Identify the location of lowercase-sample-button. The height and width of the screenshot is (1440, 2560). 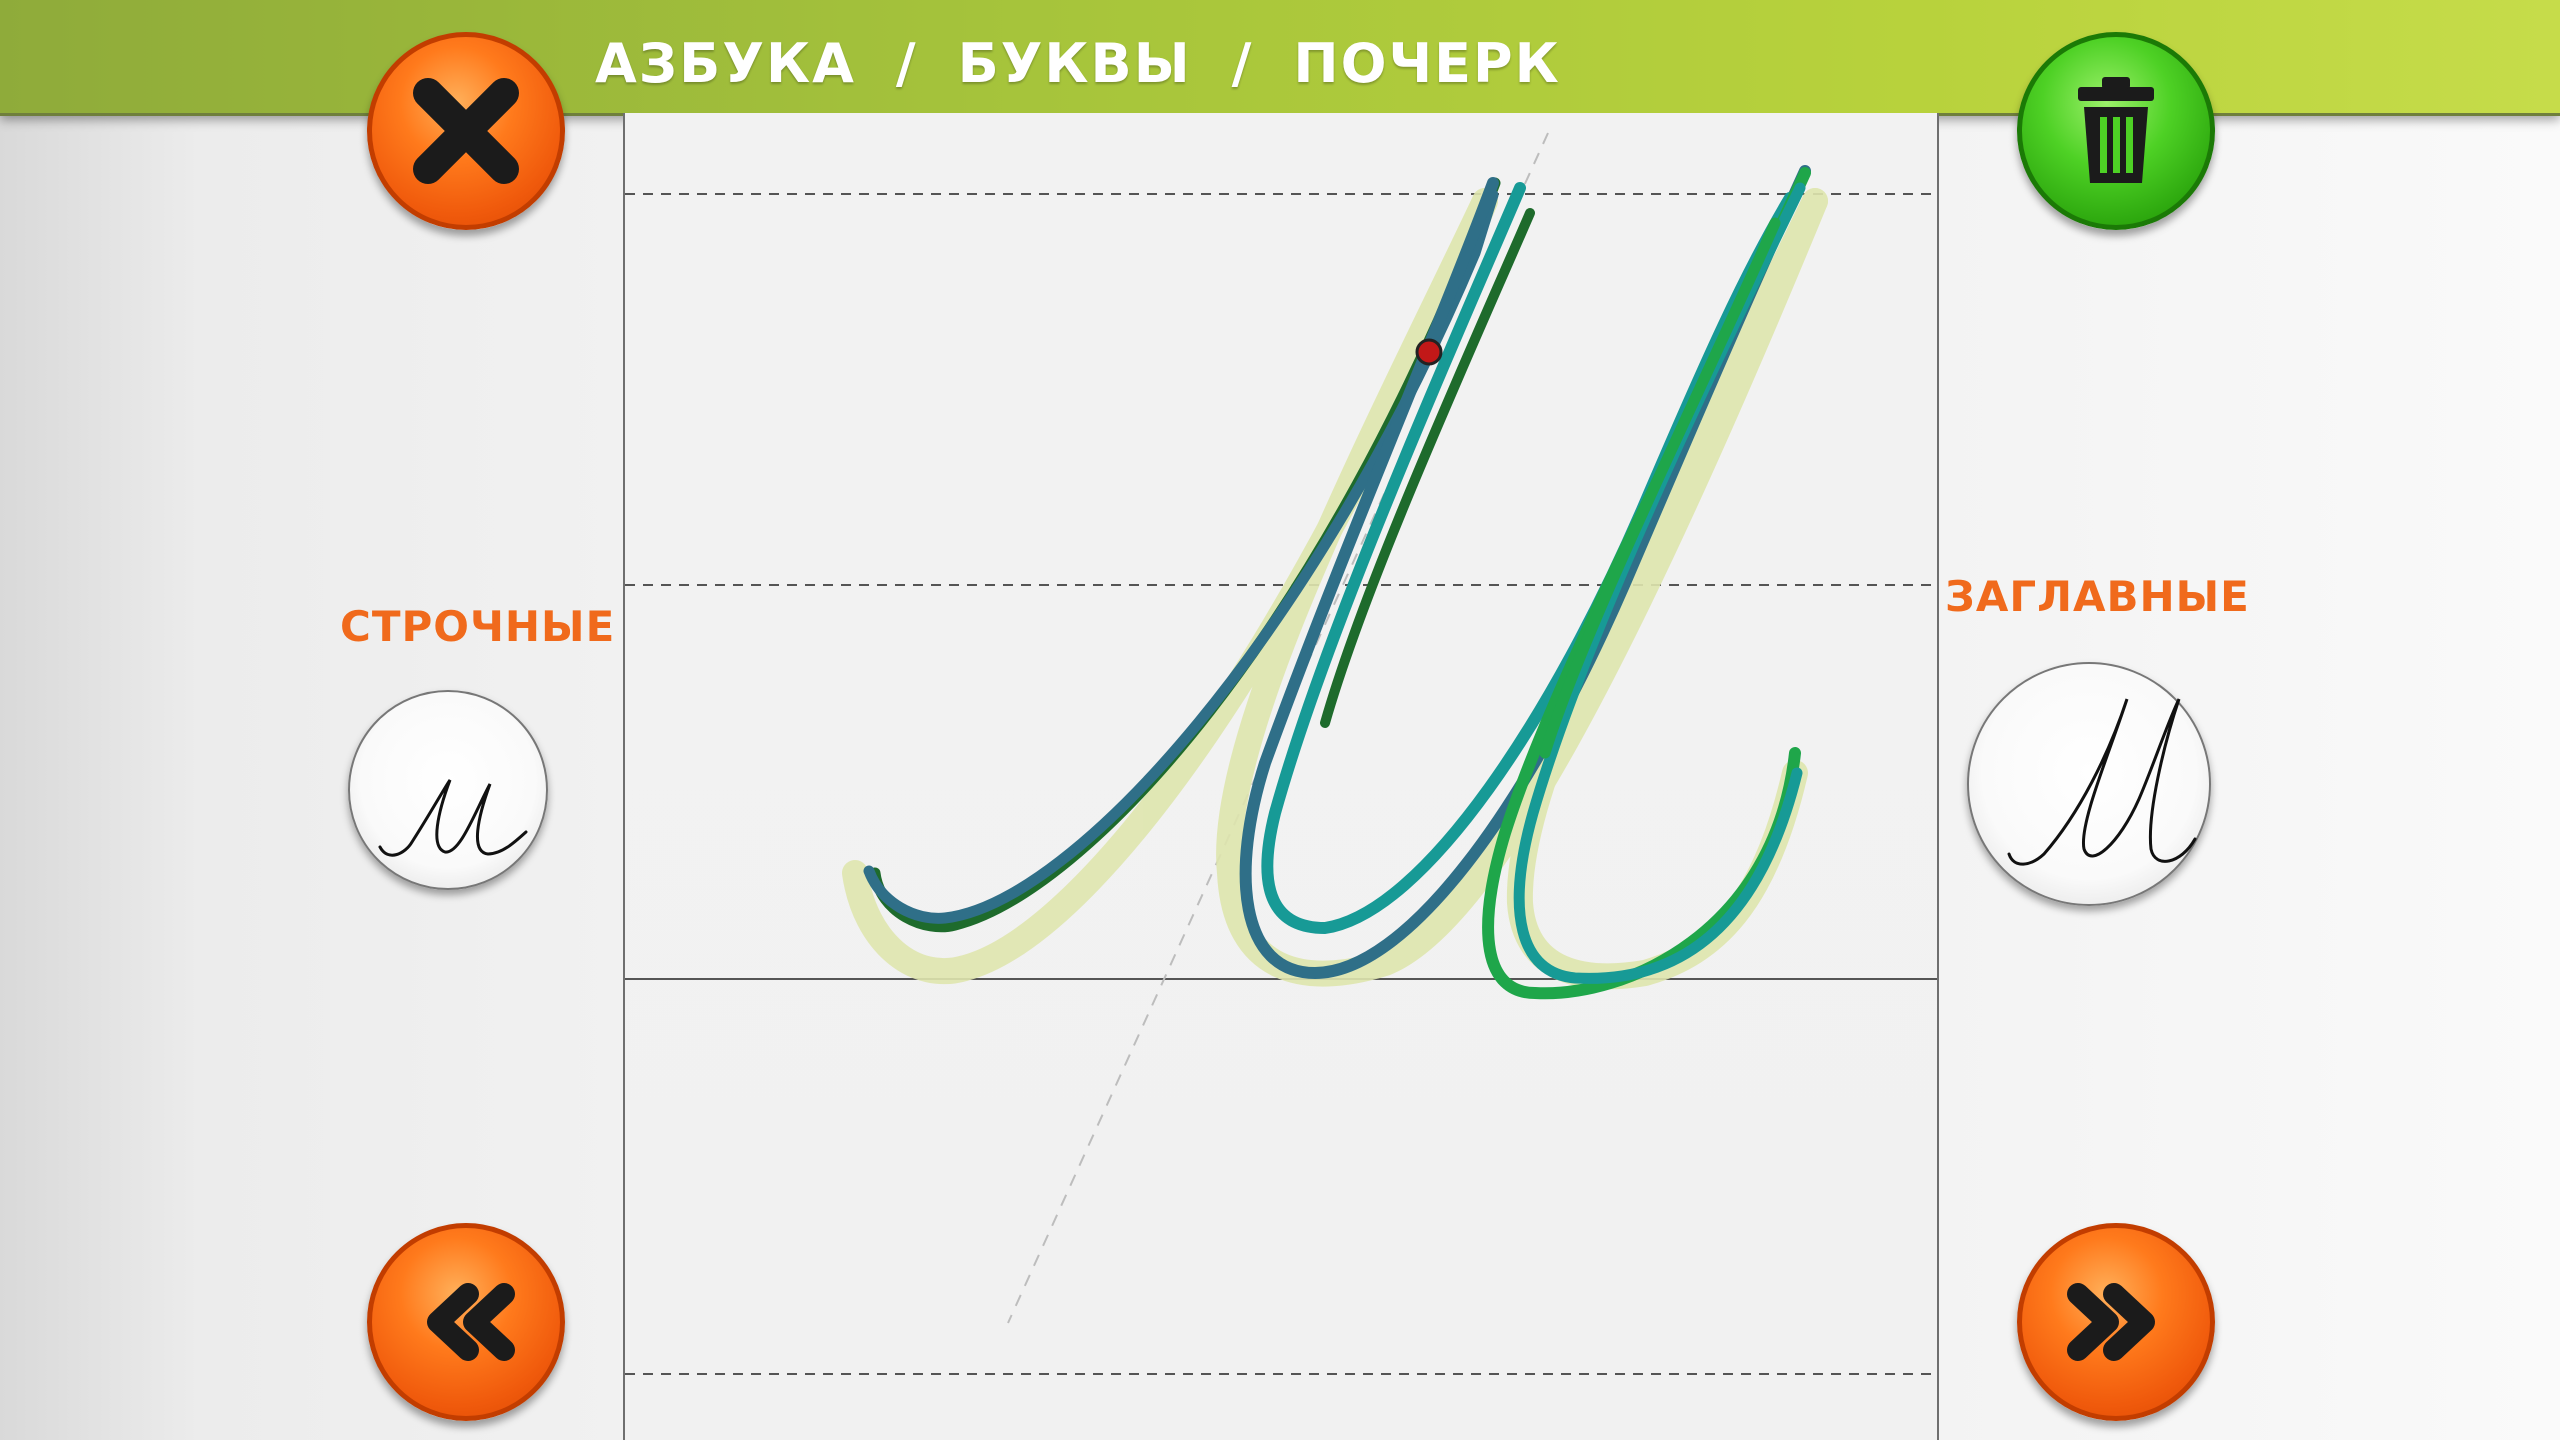
(448, 790).